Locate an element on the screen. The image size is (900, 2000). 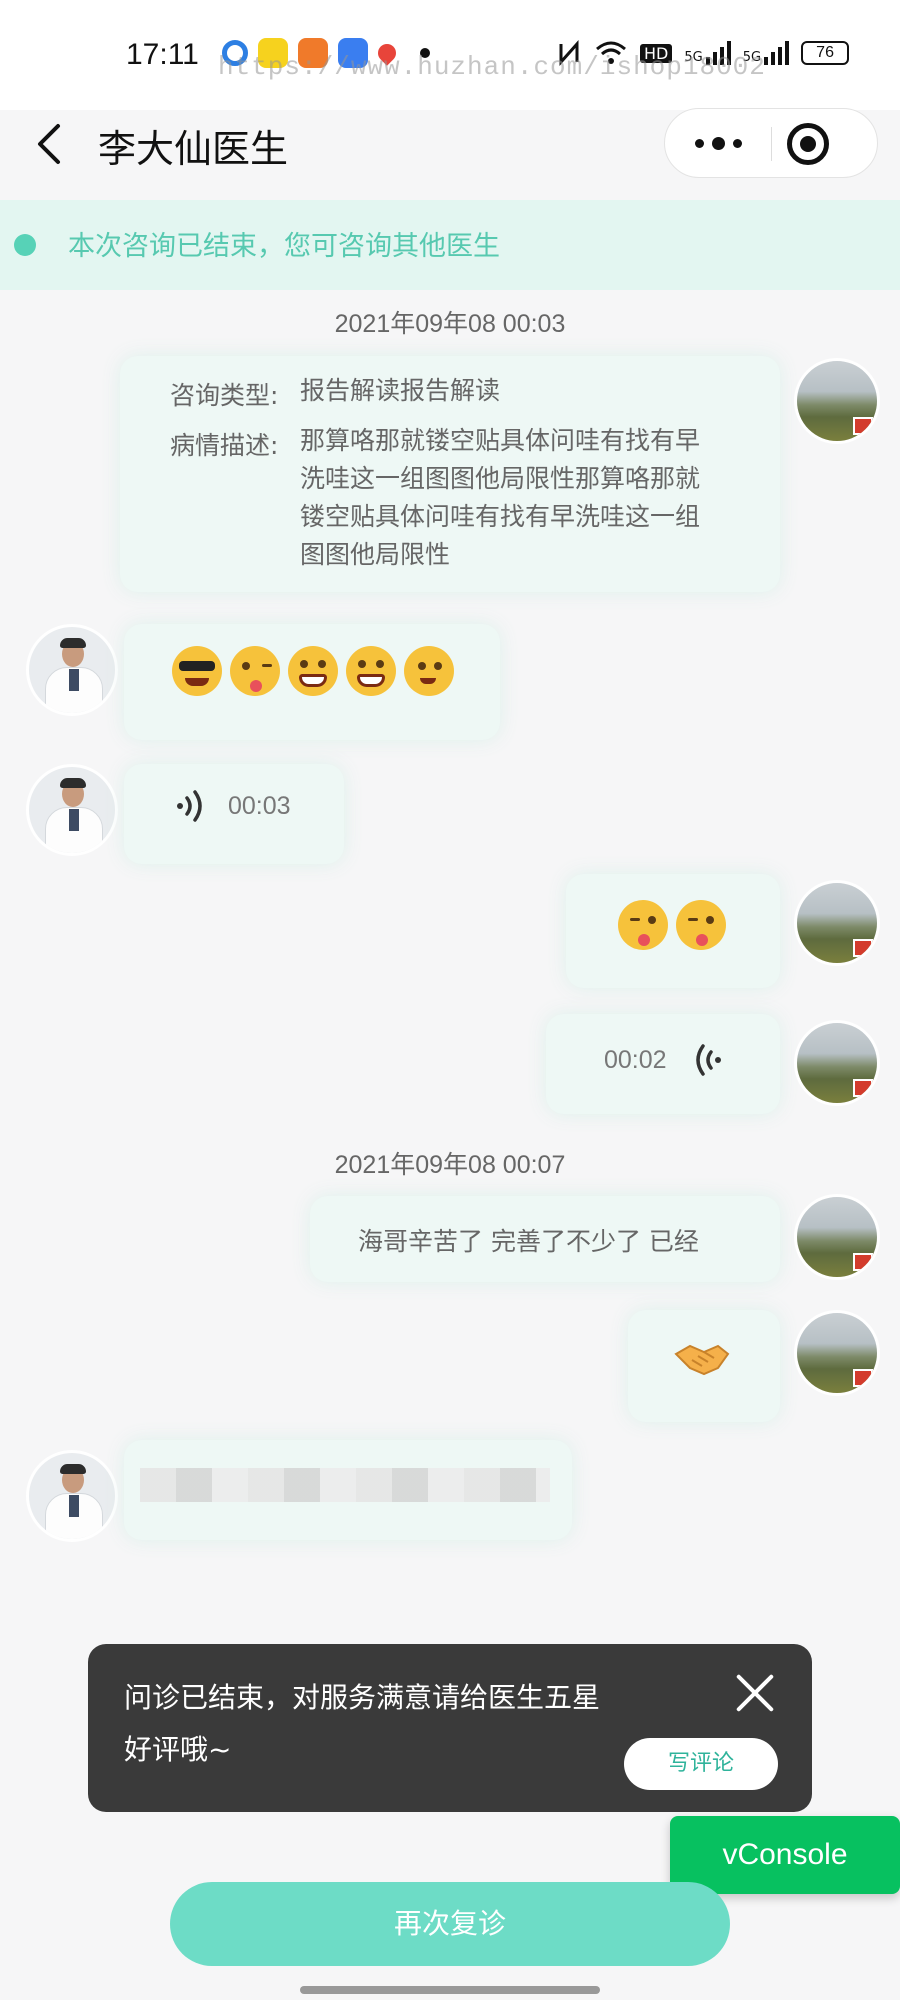
handshake-emoji-icon is located at coordinates (702, 1360).